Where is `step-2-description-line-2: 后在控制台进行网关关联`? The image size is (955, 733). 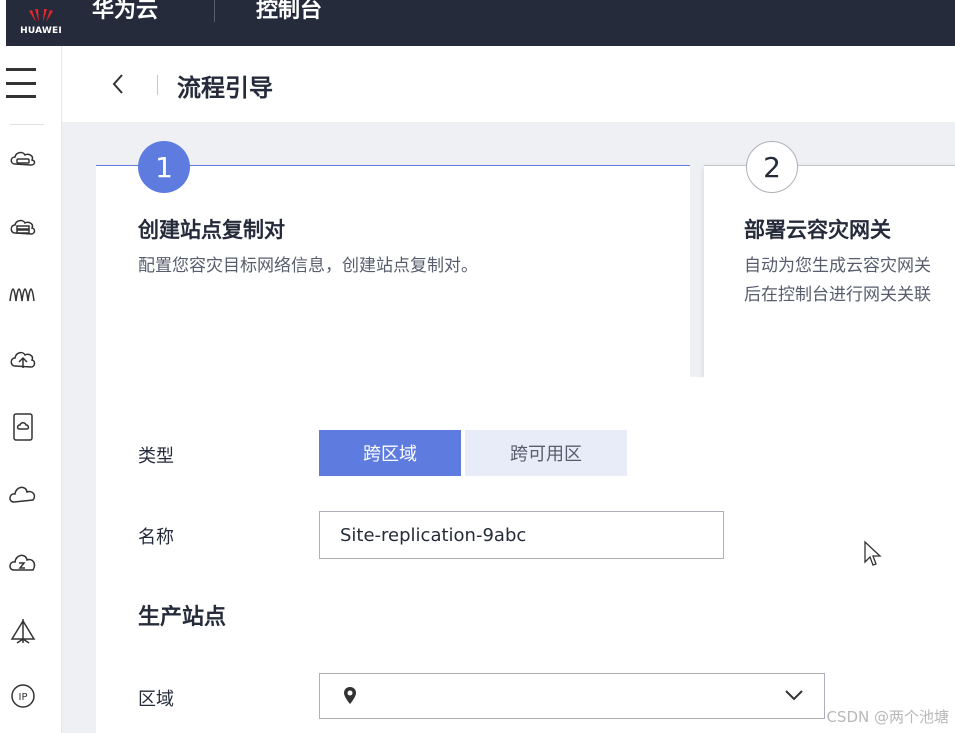
step-2-description-line-2: 后在控制台进行网关关联 is located at coordinates (837, 295).